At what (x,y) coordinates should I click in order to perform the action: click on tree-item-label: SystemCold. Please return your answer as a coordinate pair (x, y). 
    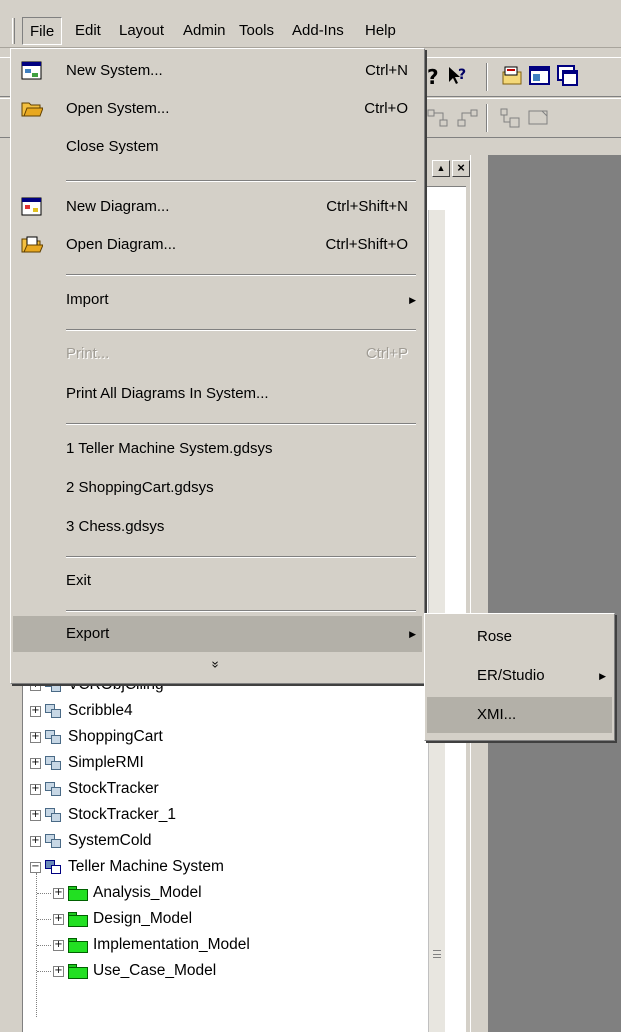
    Looking at the image, I should click on (110, 840).